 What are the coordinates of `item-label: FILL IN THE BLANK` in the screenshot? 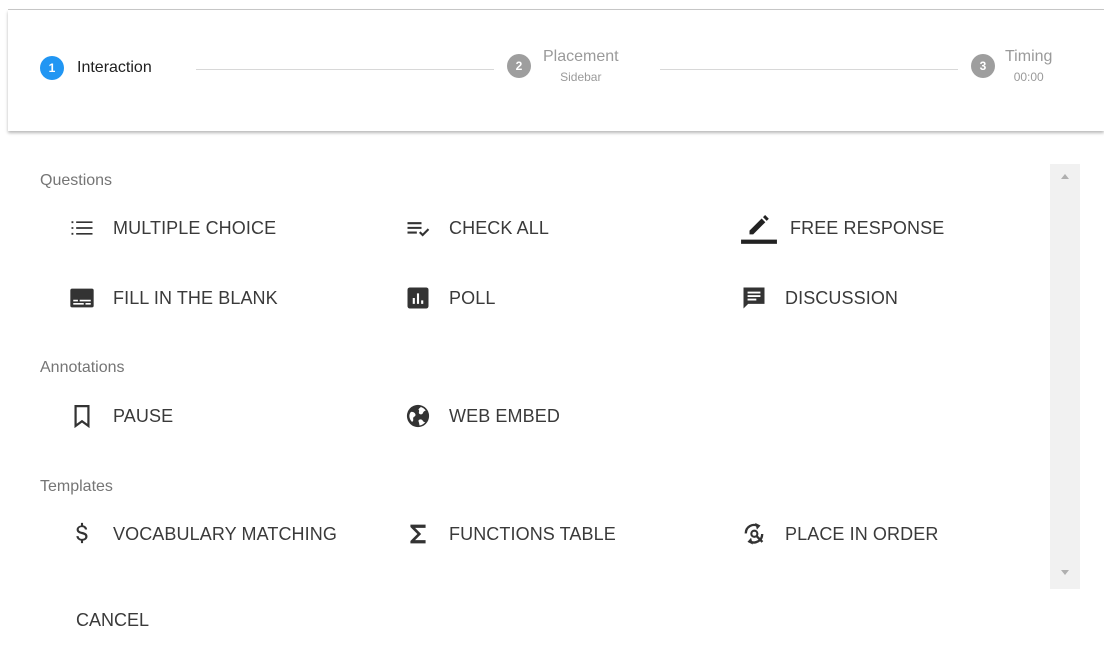 It's located at (195, 297).